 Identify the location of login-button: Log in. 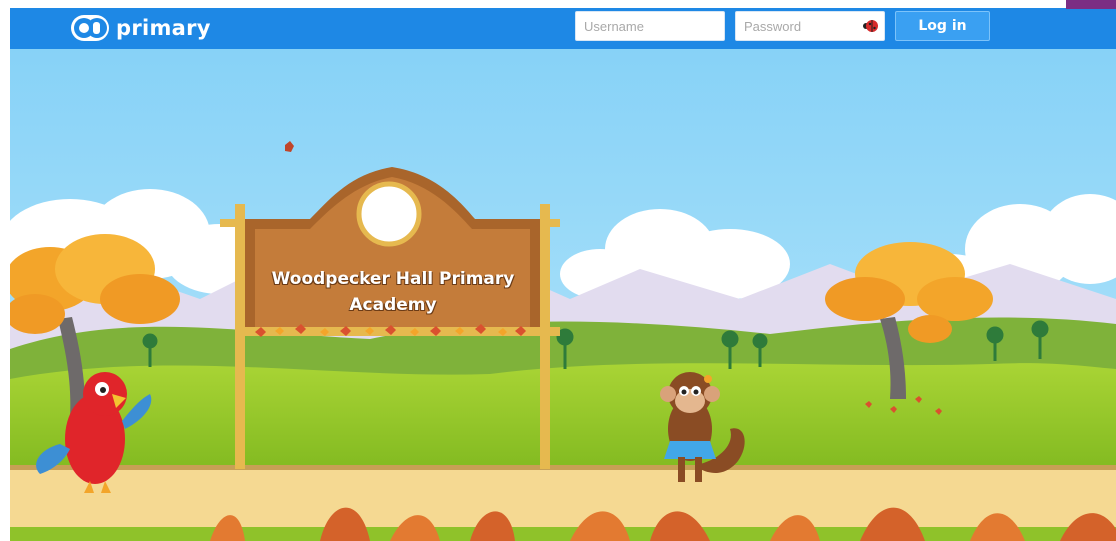
(942, 26).